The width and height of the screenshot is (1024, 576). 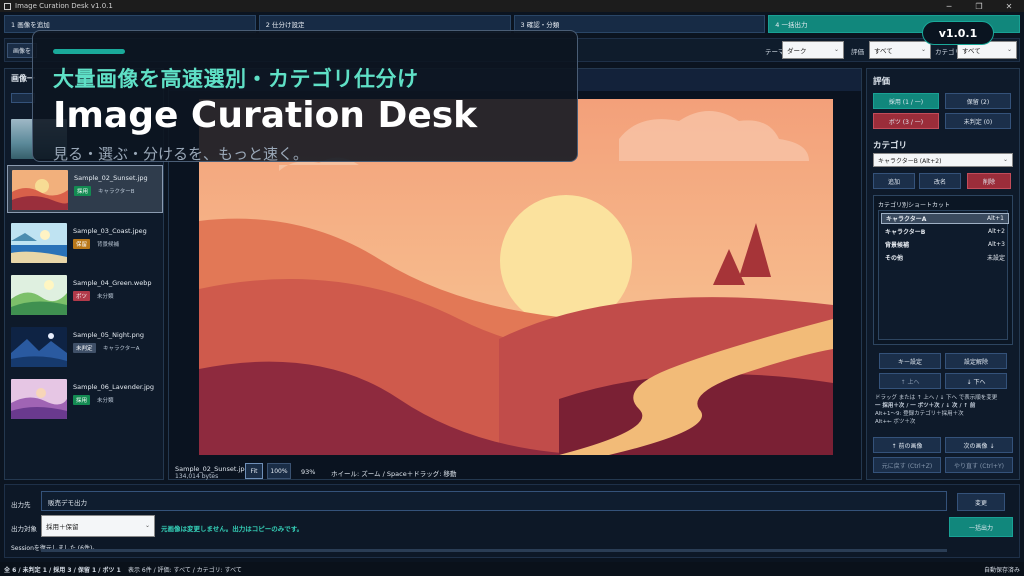 I want to click on status-badge: 採用, so click(x=83, y=191).